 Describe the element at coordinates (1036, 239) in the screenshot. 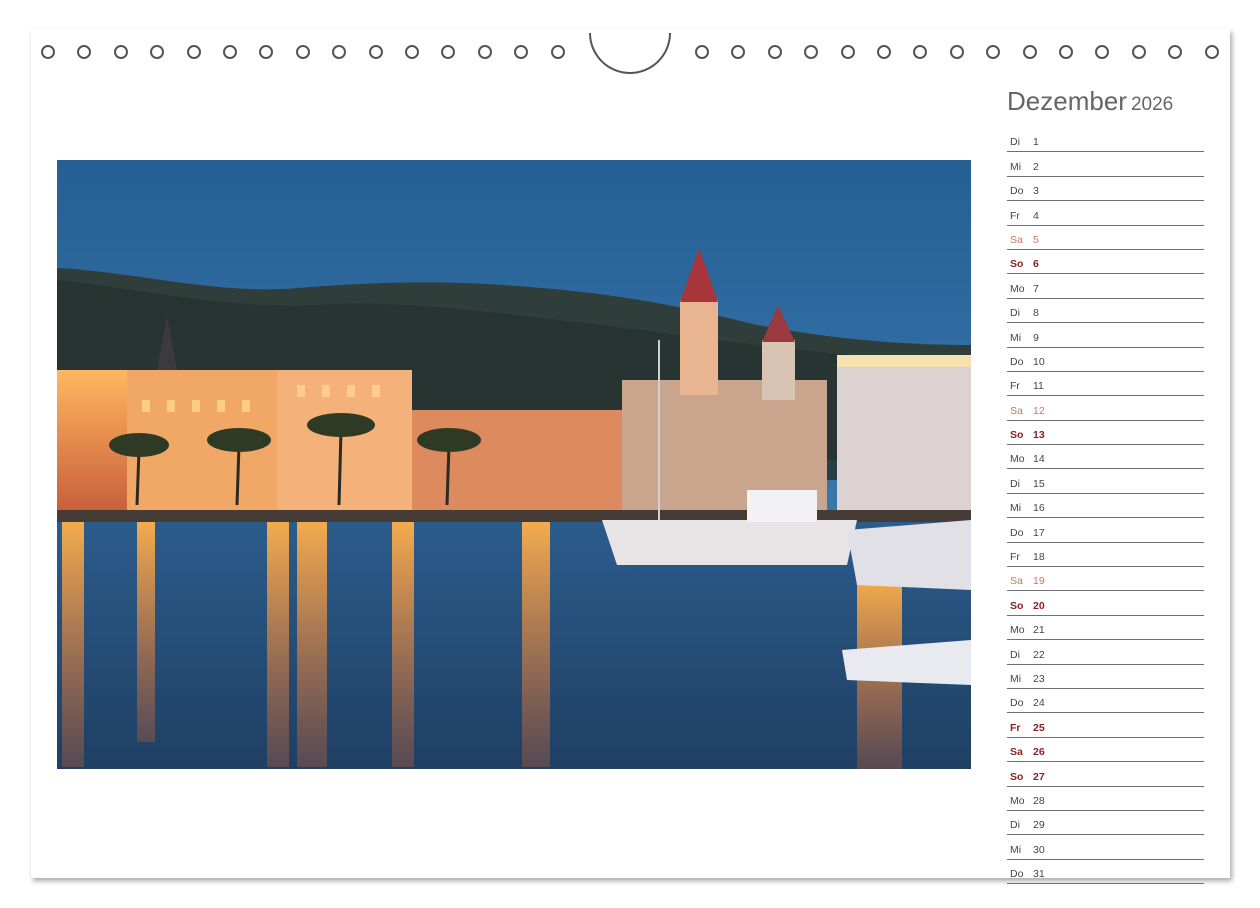

I see `day-number: 5` at that location.